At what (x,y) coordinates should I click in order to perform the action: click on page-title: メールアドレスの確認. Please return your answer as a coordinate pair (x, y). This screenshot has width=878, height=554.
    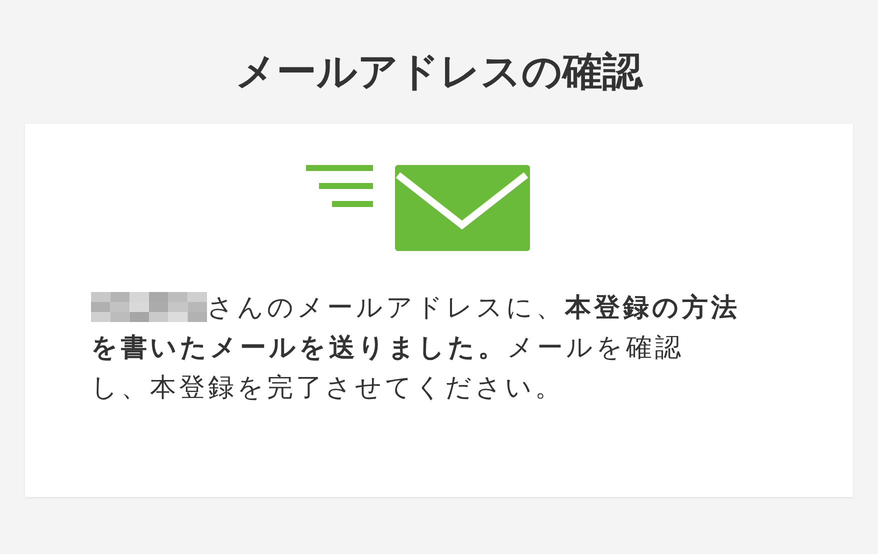
    Looking at the image, I should click on (439, 72).